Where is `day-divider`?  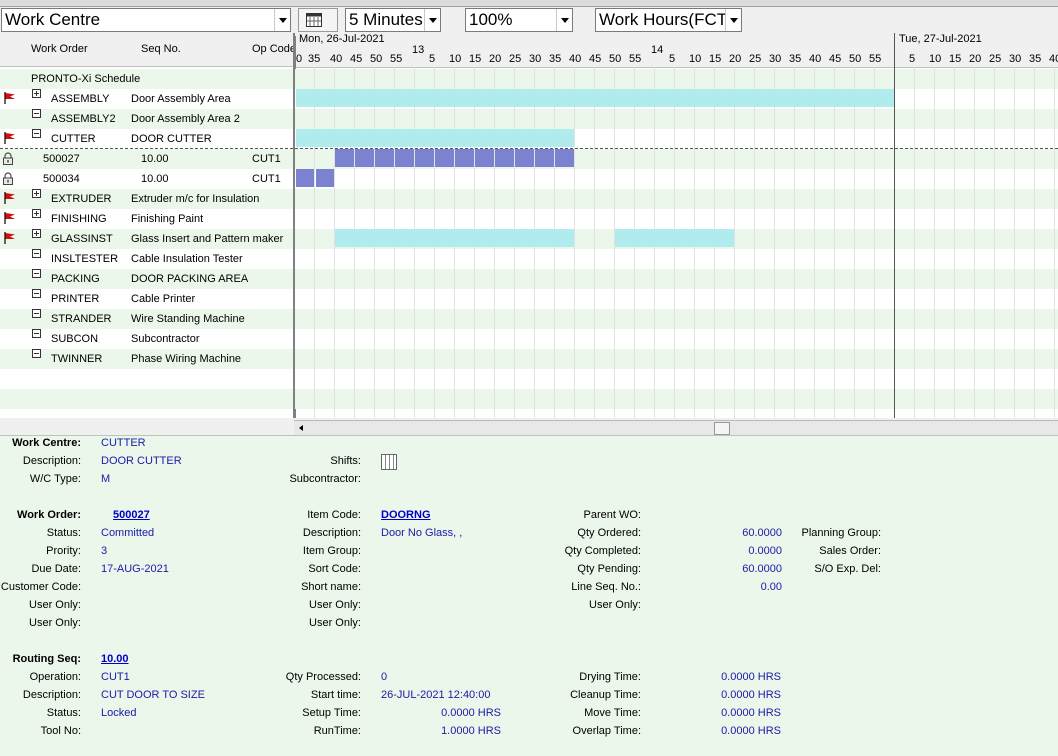
day-divider is located at coordinates (894, 225).